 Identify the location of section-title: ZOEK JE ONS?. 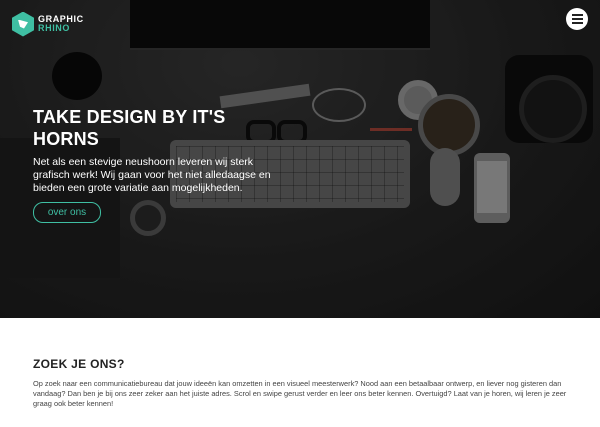
(79, 364).